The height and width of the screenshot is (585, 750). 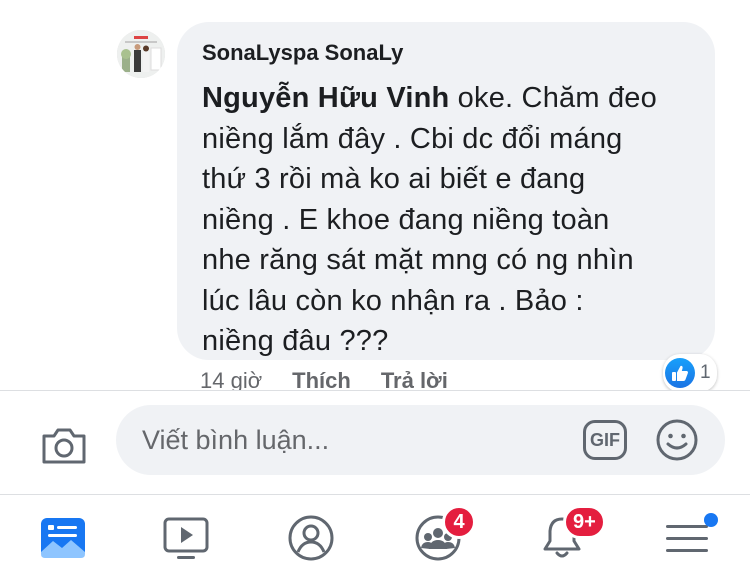 What do you see at coordinates (553, 98) in the screenshot?
I see `comment-line: oke. Chăm đeo` at bounding box center [553, 98].